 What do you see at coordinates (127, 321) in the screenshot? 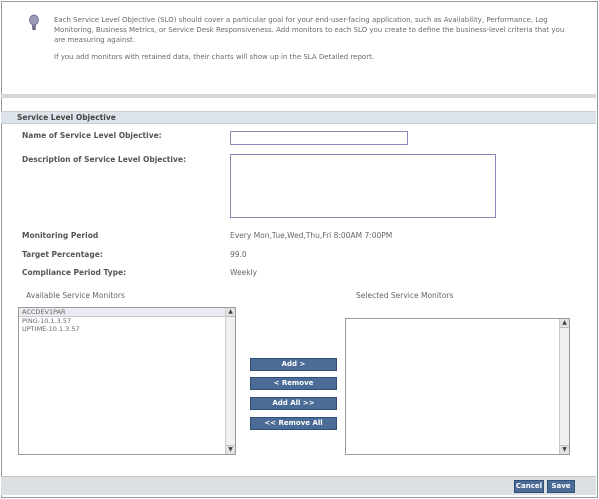
I see `list-item: PING-10.1.3.57` at bounding box center [127, 321].